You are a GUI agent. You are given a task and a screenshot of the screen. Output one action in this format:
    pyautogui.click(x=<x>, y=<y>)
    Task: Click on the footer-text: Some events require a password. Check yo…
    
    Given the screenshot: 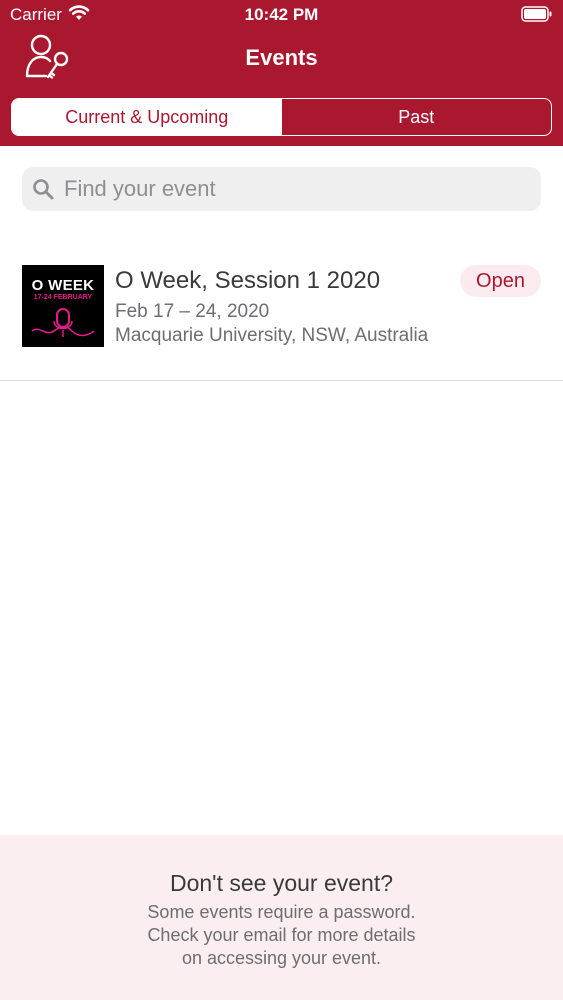 What is the action you would take?
    pyautogui.click(x=281, y=935)
    